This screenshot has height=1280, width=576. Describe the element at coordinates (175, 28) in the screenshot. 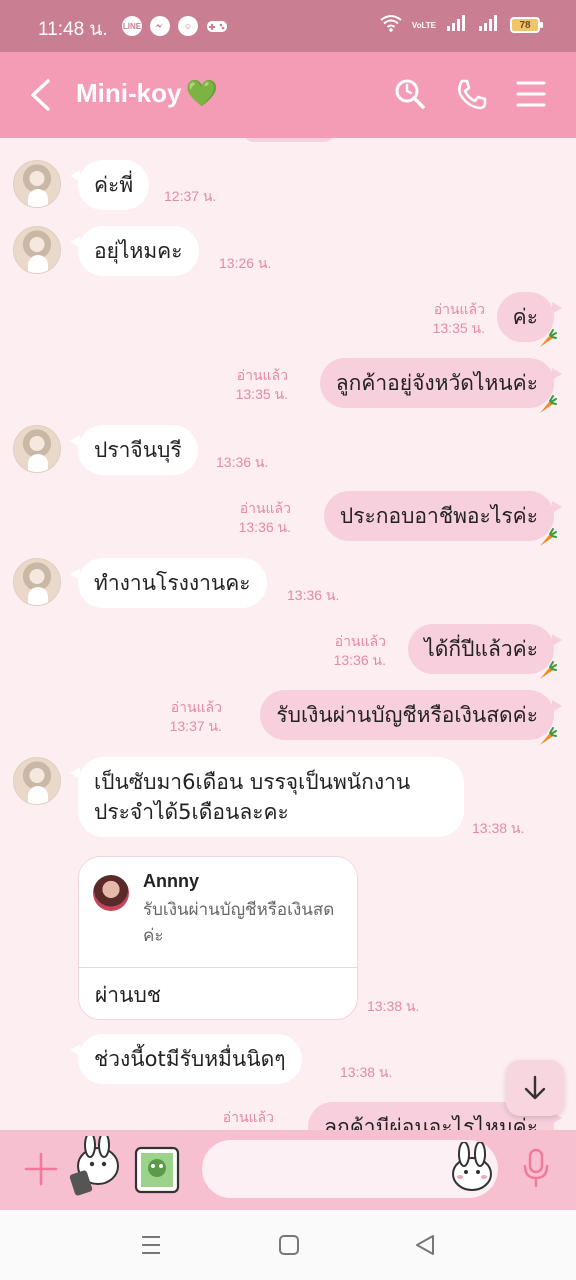

I see `notification-icons: LINE ☺` at that location.